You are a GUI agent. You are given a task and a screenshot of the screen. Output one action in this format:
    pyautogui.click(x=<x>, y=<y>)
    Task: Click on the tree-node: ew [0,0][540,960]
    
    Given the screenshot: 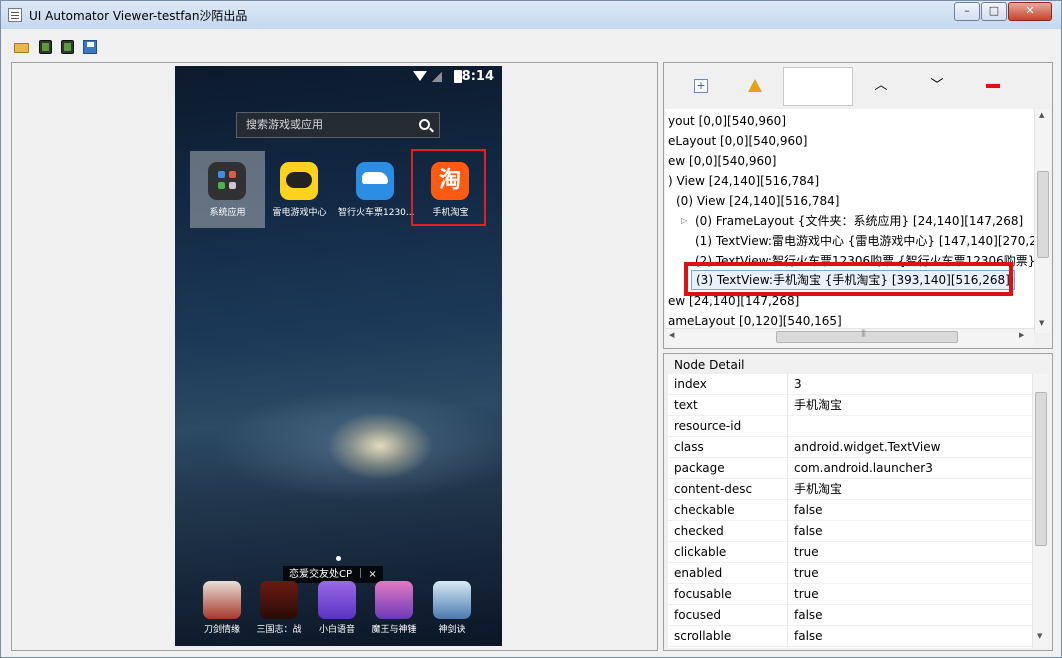 What is the action you would take?
    pyautogui.click(x=722, y=161)
    